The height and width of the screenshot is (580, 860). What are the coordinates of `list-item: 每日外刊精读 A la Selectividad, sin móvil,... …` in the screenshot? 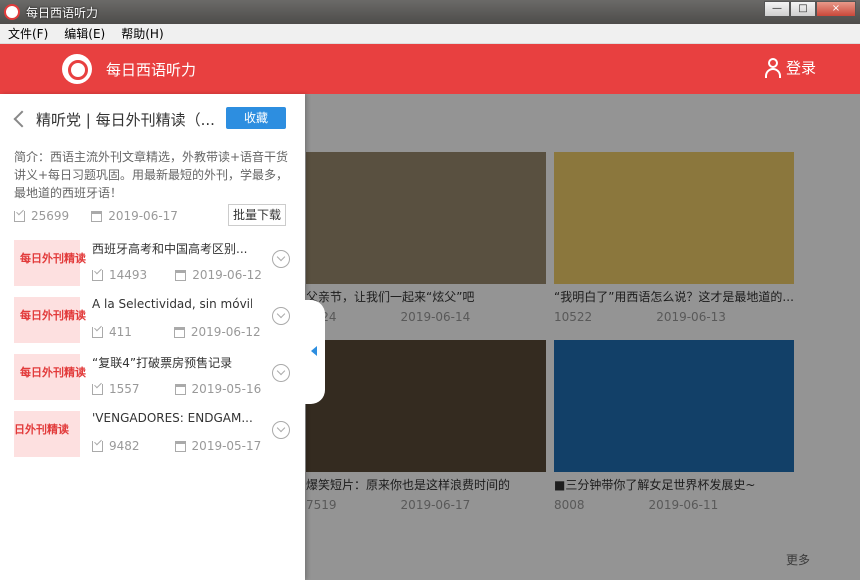 It's located at (155, 321).